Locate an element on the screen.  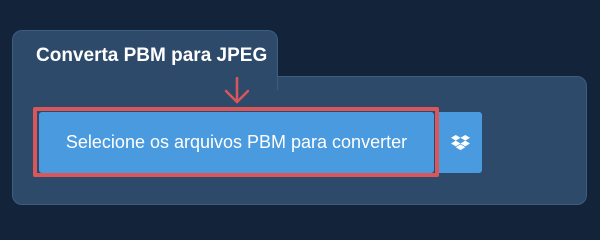
dropbox-icon is located at coordinates (460, 142).